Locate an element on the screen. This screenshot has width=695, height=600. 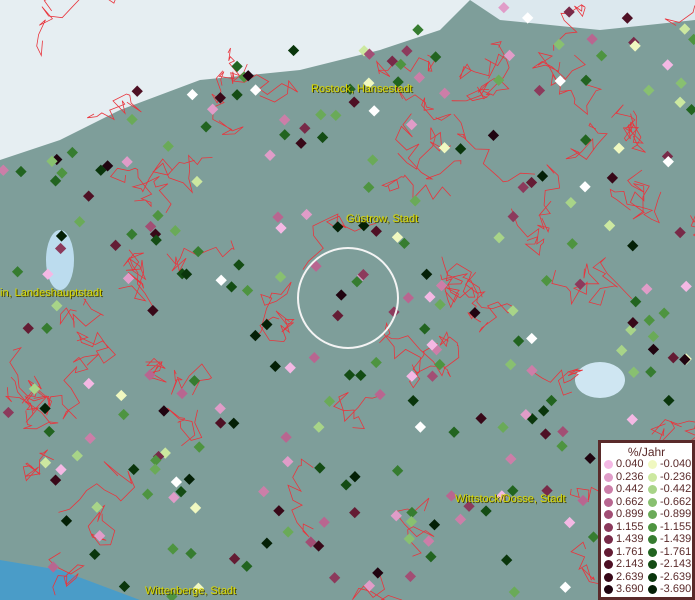
legend-value: -1.761 is located at coordinates (676, 552).